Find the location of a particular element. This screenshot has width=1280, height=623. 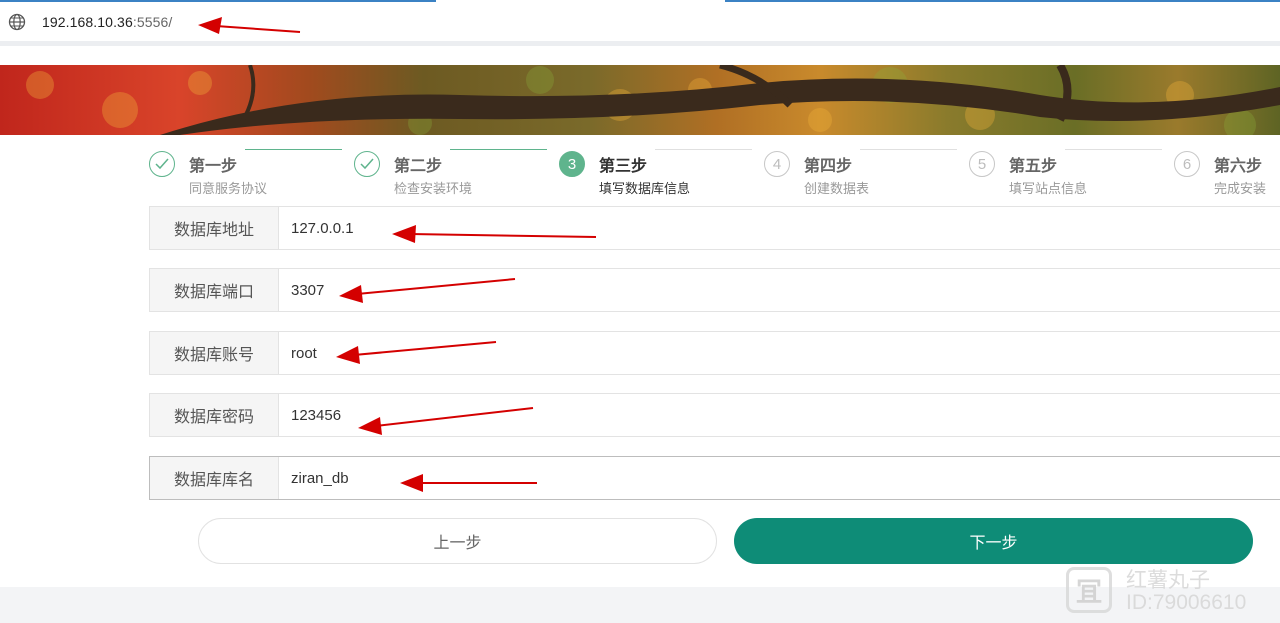

step-subtitle: 检查安装环境 is located at coordinates (433, 188).